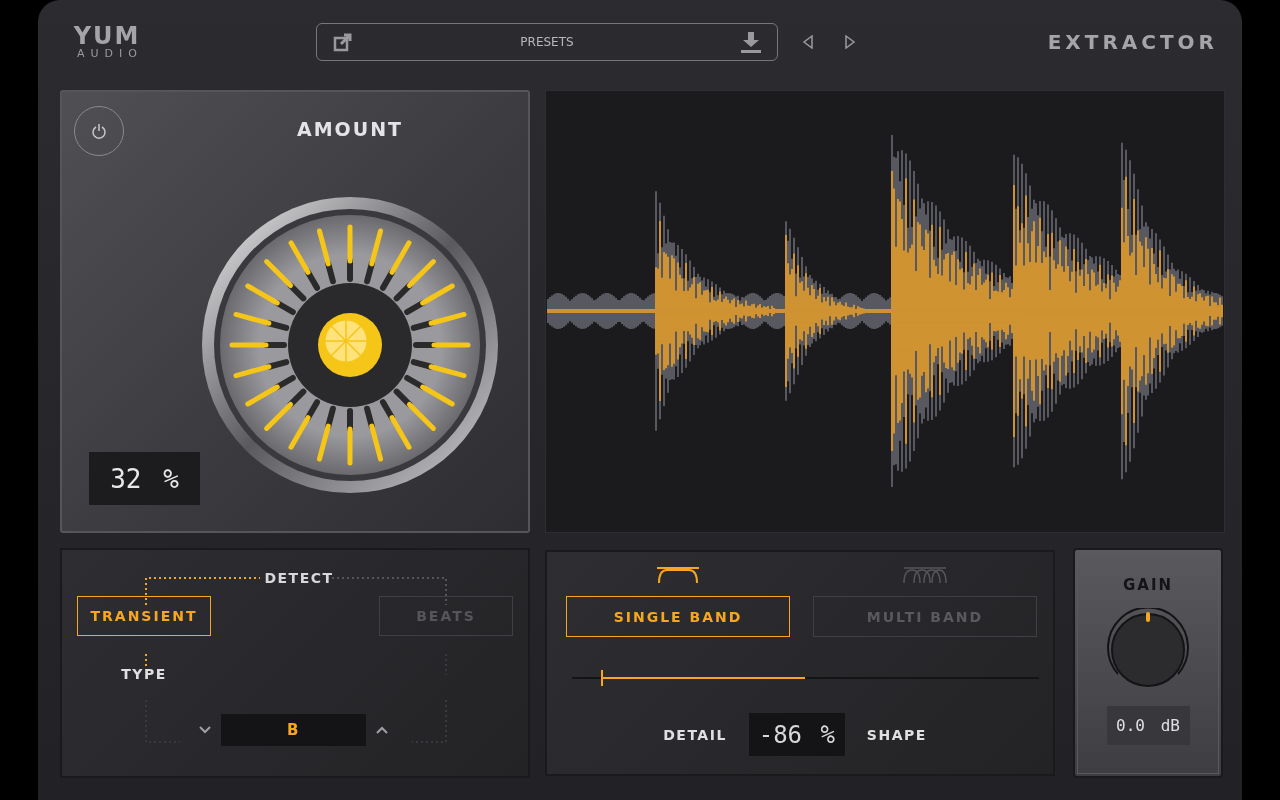  Describe the element at coordinates (343, 42) in the screenshot. I see `export-icon` at that location.